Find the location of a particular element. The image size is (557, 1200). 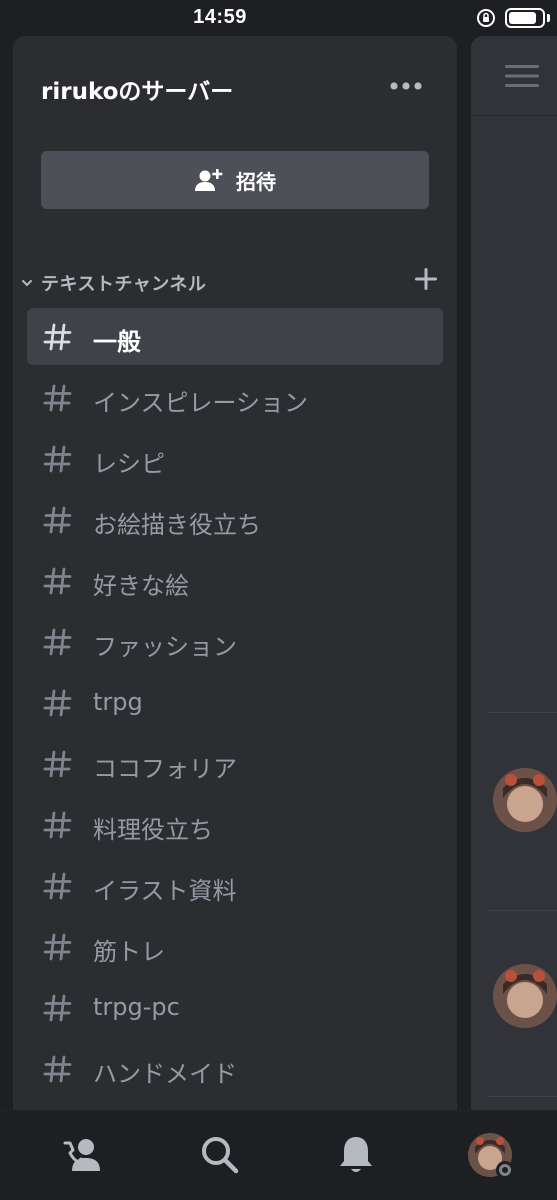

battery-level is located at coordinates (523, 18).